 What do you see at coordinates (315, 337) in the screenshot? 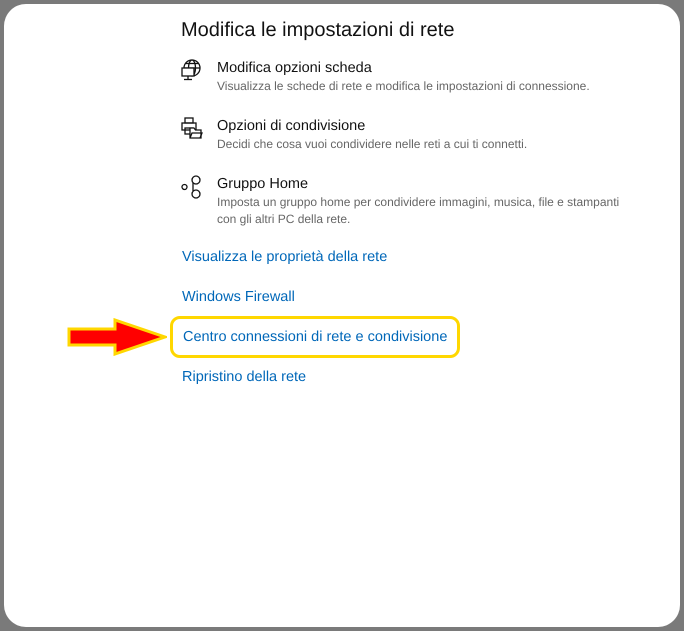
I see `settings-link: Centro connessioni di rete e condivisione` at bounding box center [315, 337].